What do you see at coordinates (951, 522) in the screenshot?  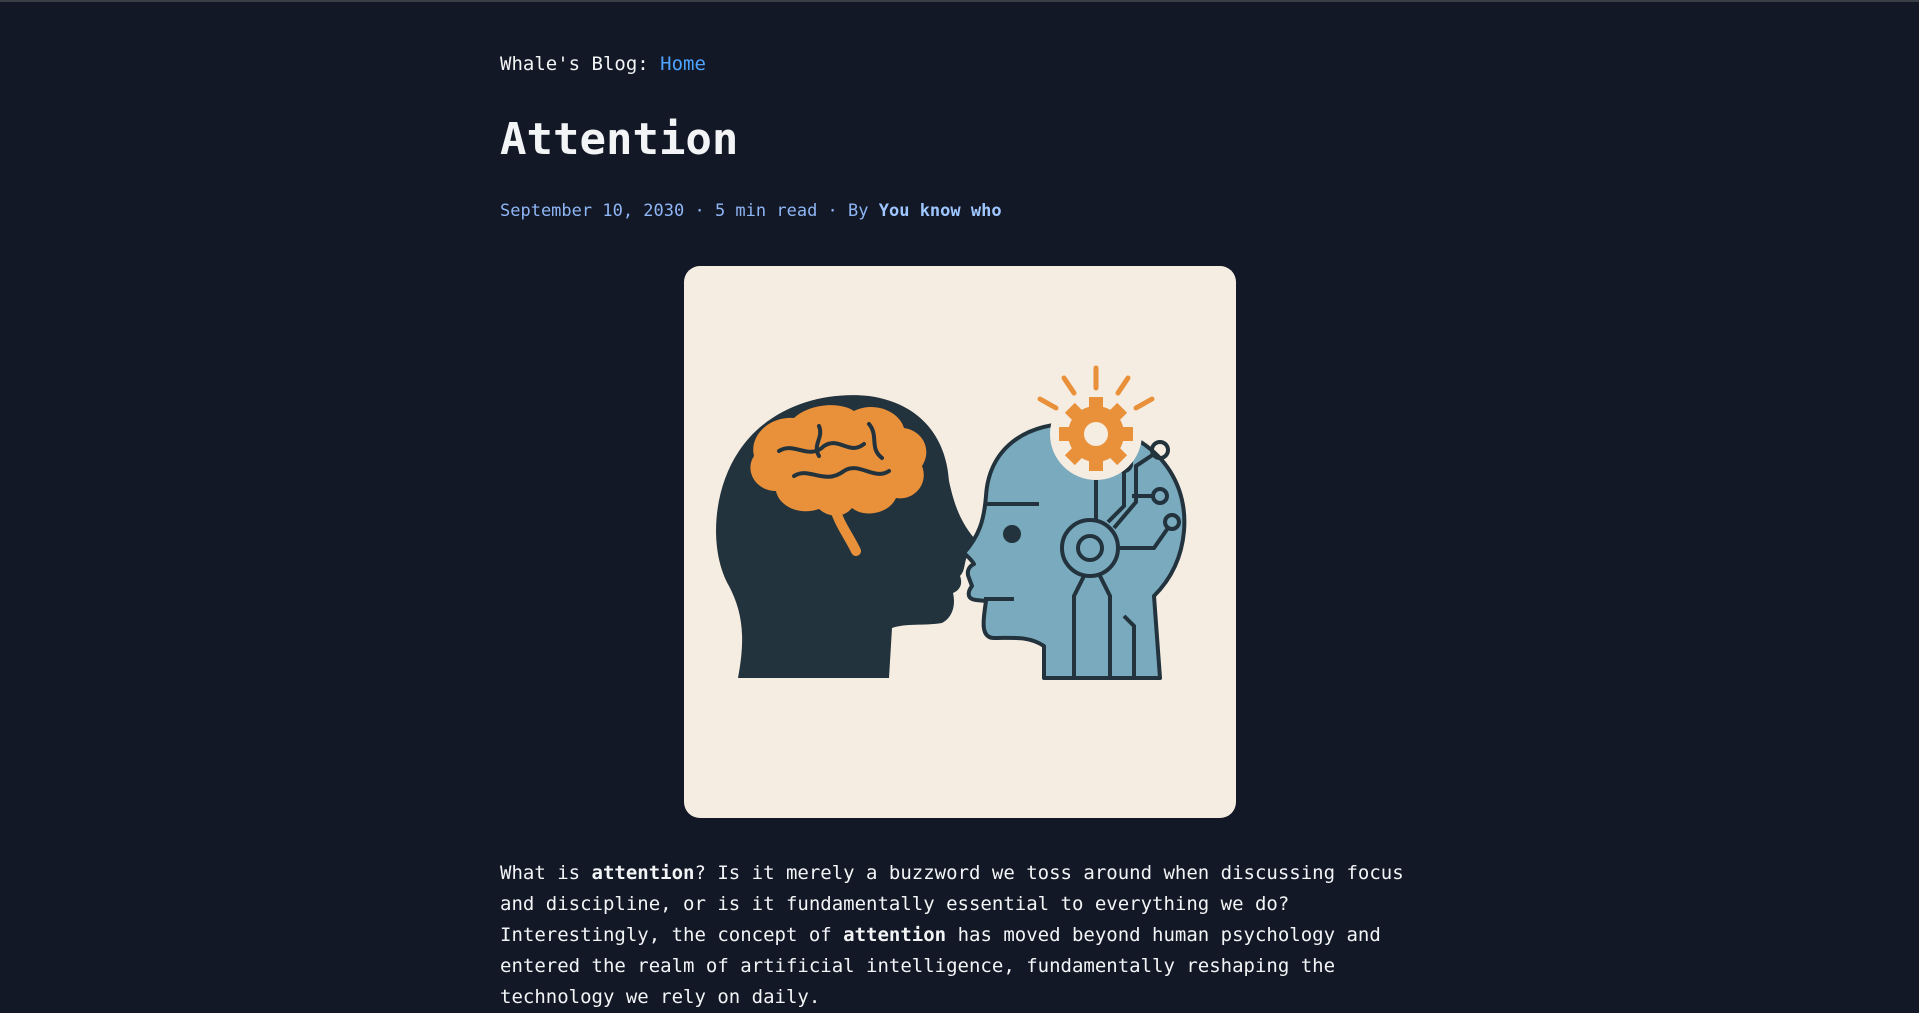 I see `human-vs-ai-illustration` at bounding box center [951, 522].